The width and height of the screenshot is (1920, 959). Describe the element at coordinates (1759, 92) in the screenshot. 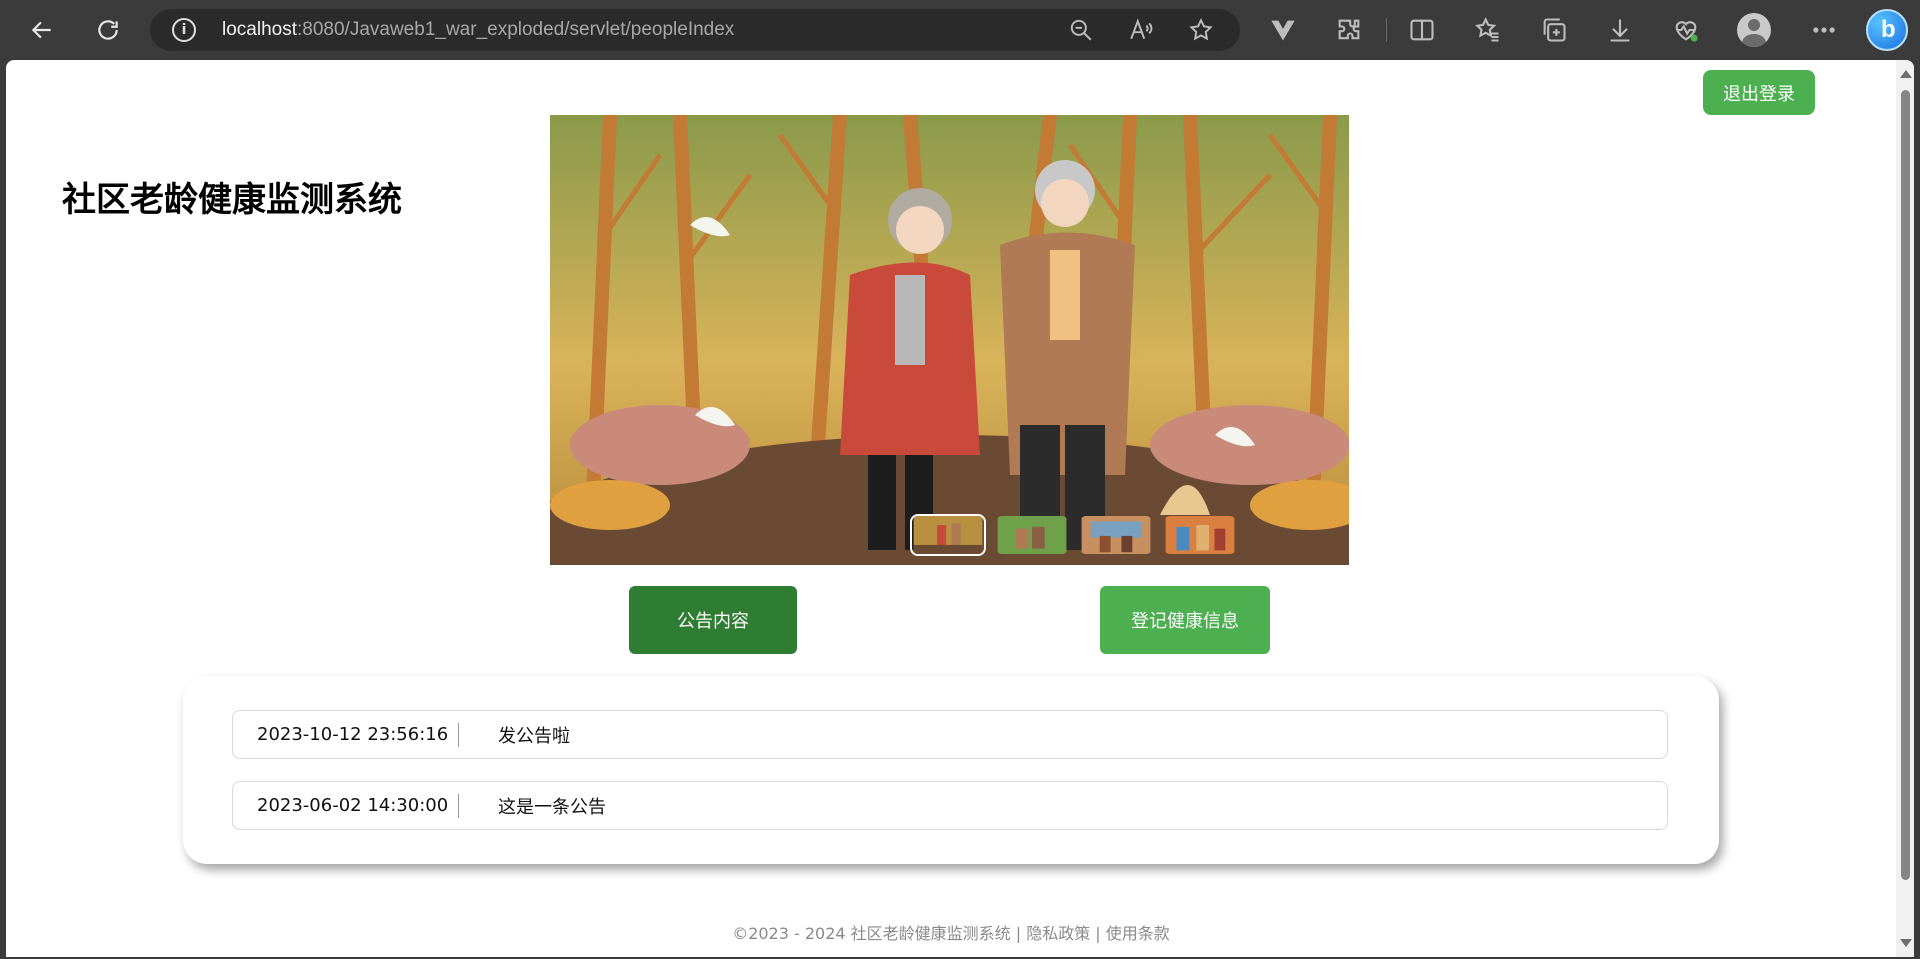

I see `logout-button: 退出登录` at that location.